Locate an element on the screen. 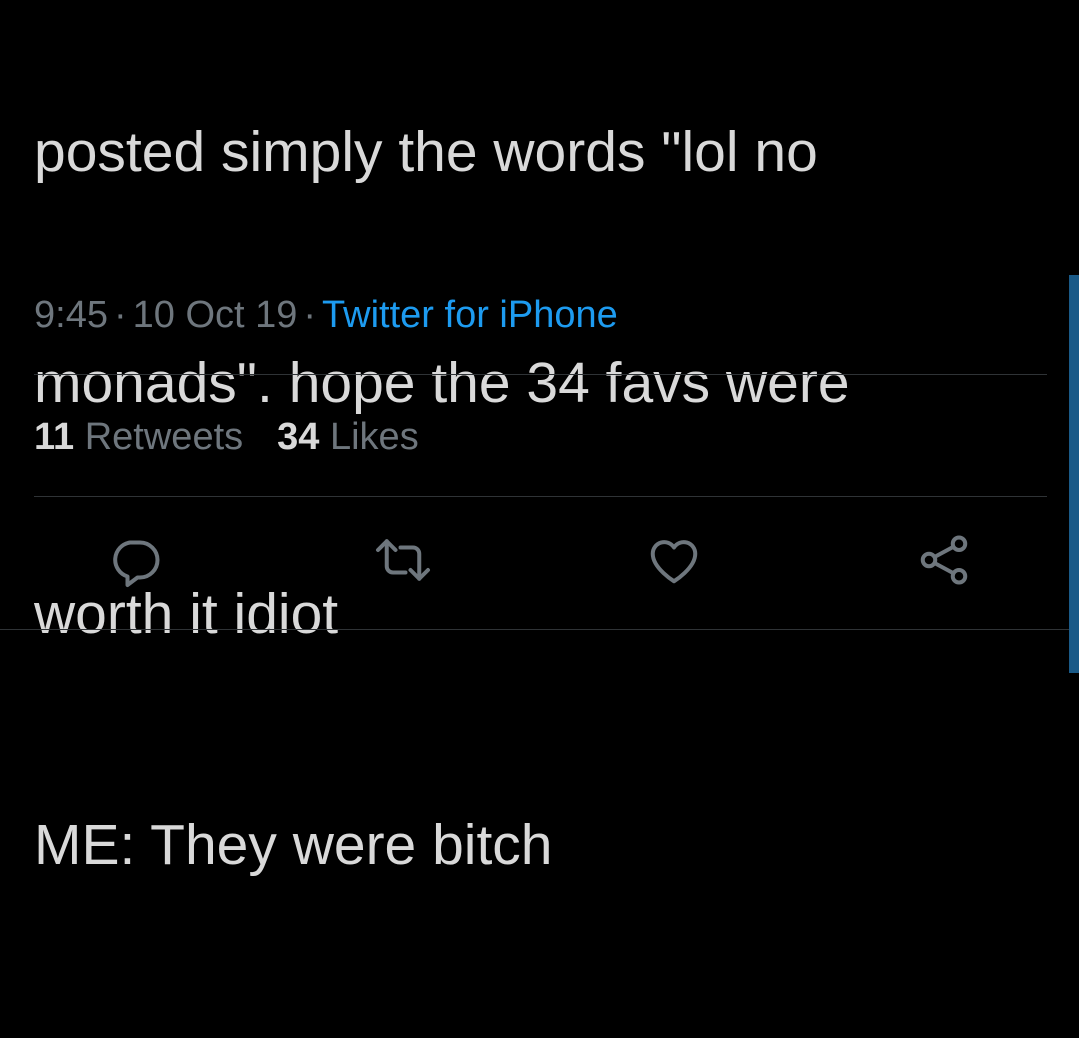  tweet-source-link: Twitter for iPhone is located at coordinates (470, 315).